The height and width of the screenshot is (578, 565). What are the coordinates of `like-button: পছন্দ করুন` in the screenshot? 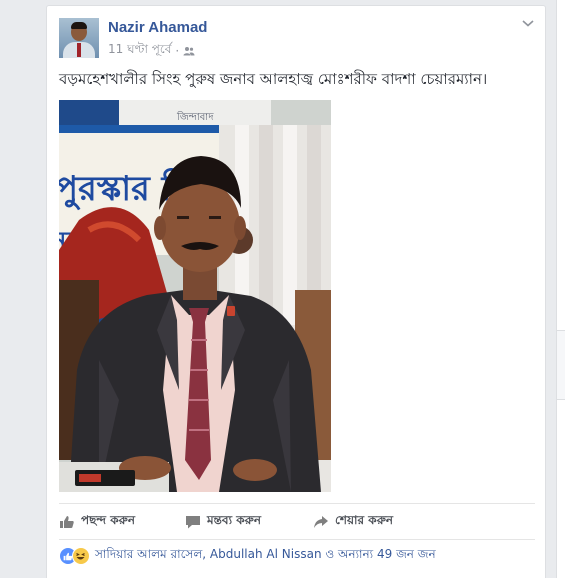 It's located at (122, 522).